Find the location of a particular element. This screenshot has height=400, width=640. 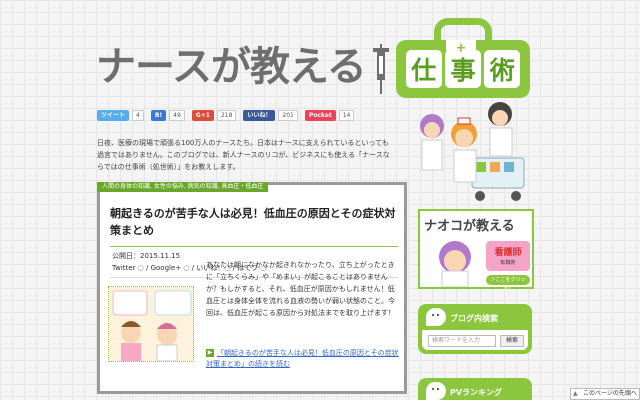

bag-char: 術 is located at coordinates (502, 69).